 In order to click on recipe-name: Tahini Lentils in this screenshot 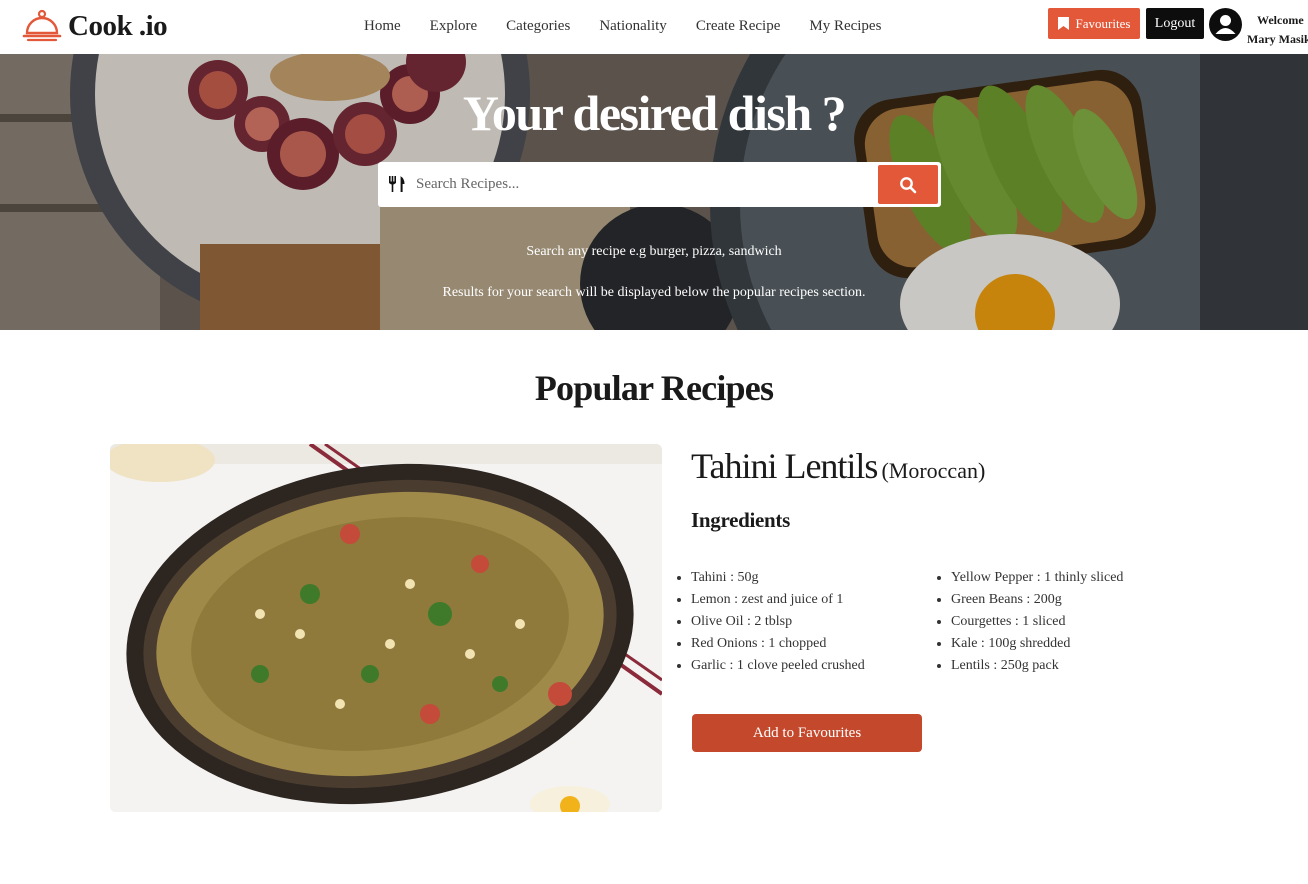, I will do `click(784, 466)`.